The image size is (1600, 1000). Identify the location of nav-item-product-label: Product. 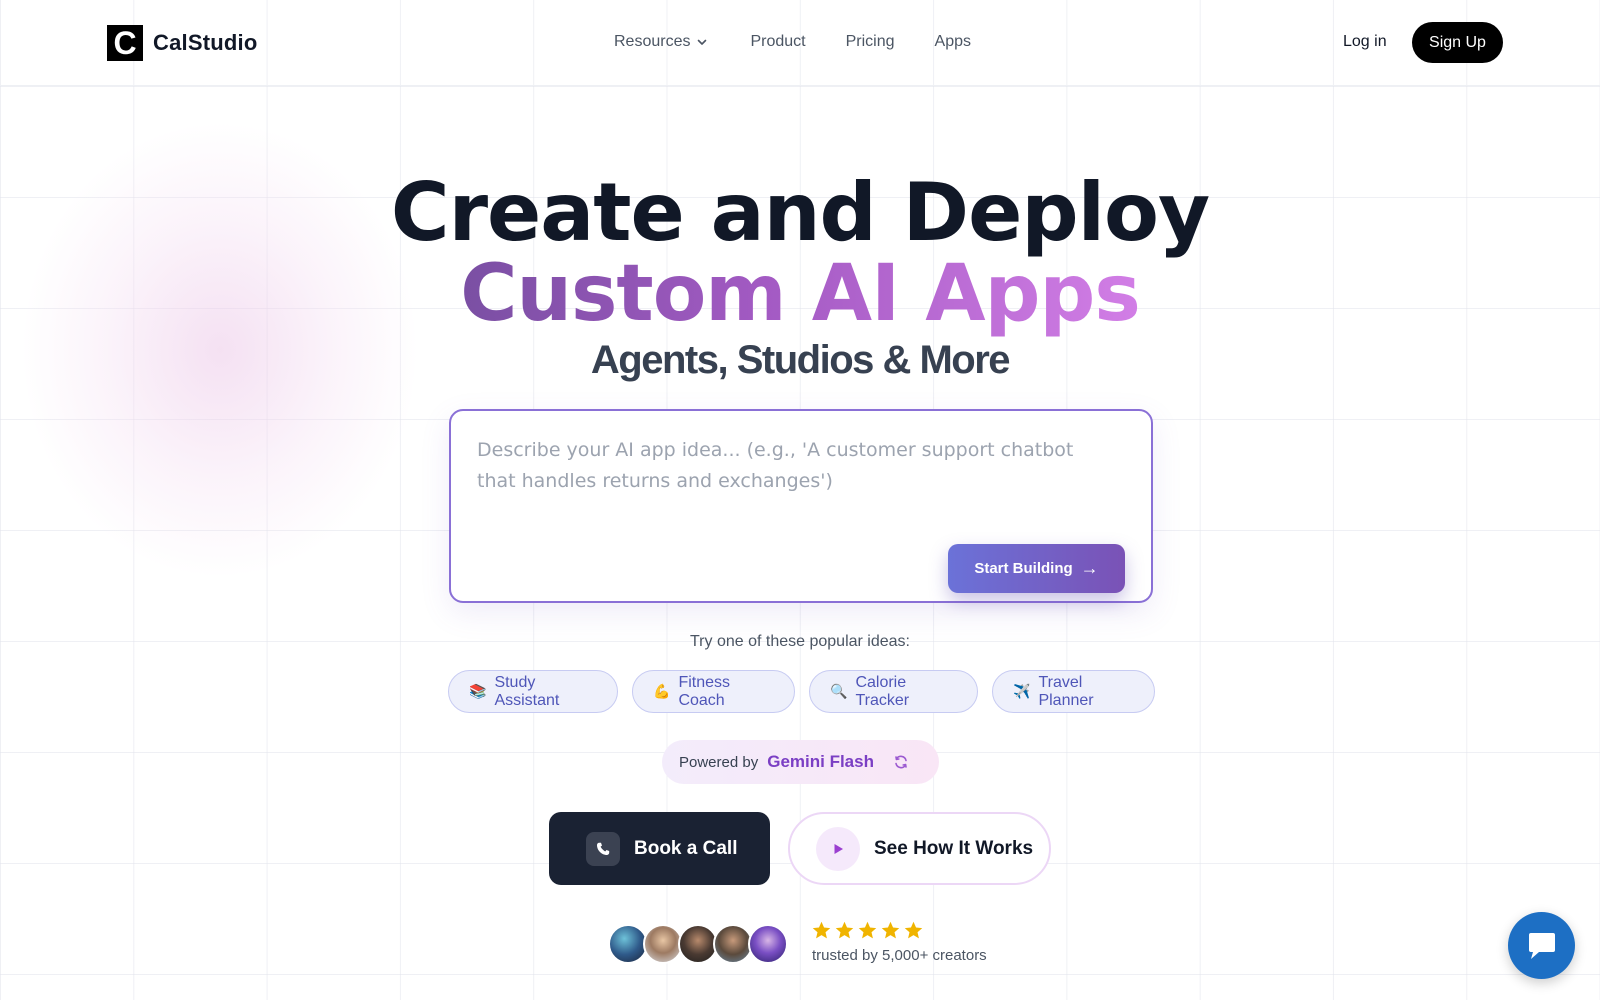
(778, 41).